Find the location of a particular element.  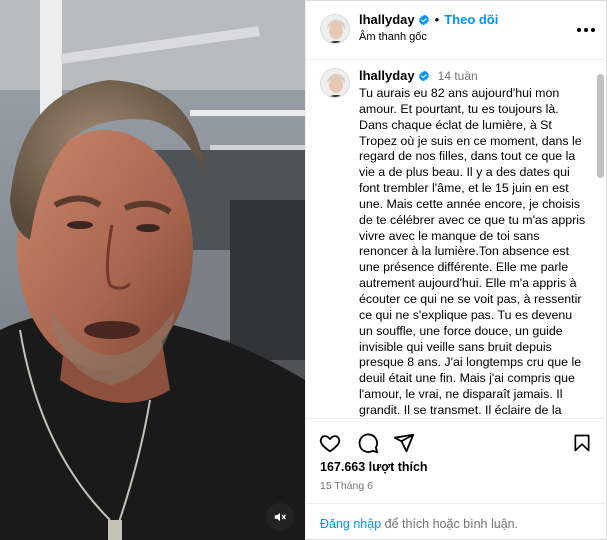

caption-username-link: lhallyday is located at coordinates (387, 75).